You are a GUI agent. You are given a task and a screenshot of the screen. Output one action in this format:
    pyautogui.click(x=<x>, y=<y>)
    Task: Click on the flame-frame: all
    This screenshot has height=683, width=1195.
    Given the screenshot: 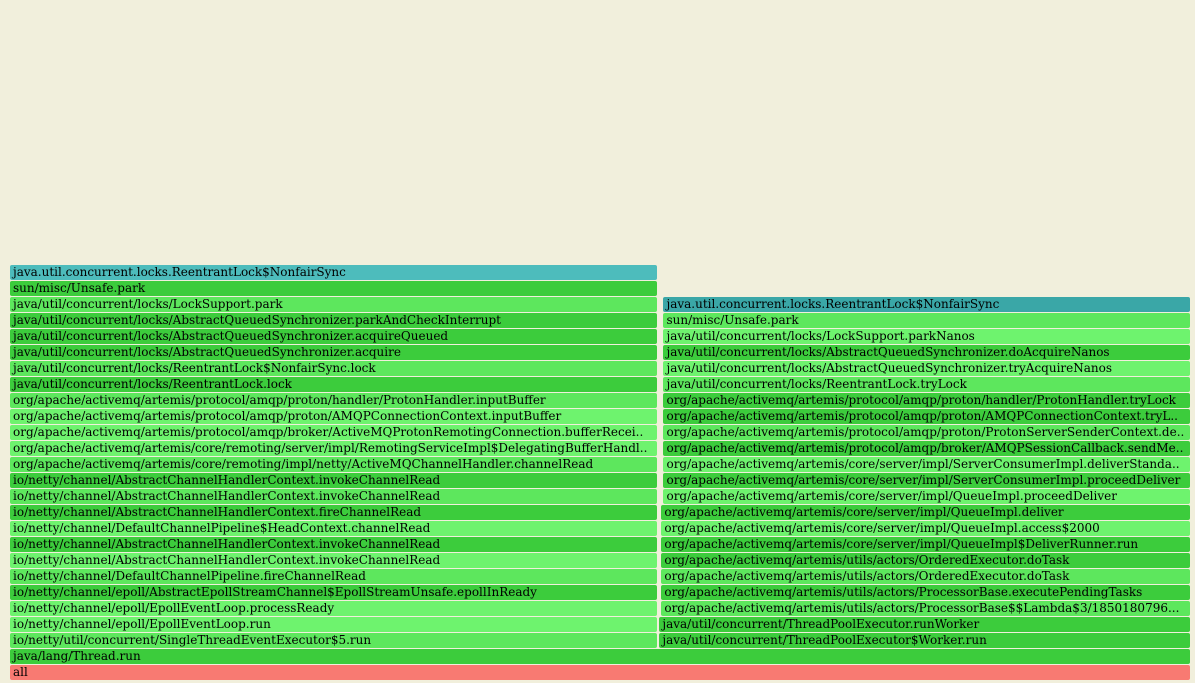 What is the action you would take?
    pyautogui.click(x=600, y=672)
    